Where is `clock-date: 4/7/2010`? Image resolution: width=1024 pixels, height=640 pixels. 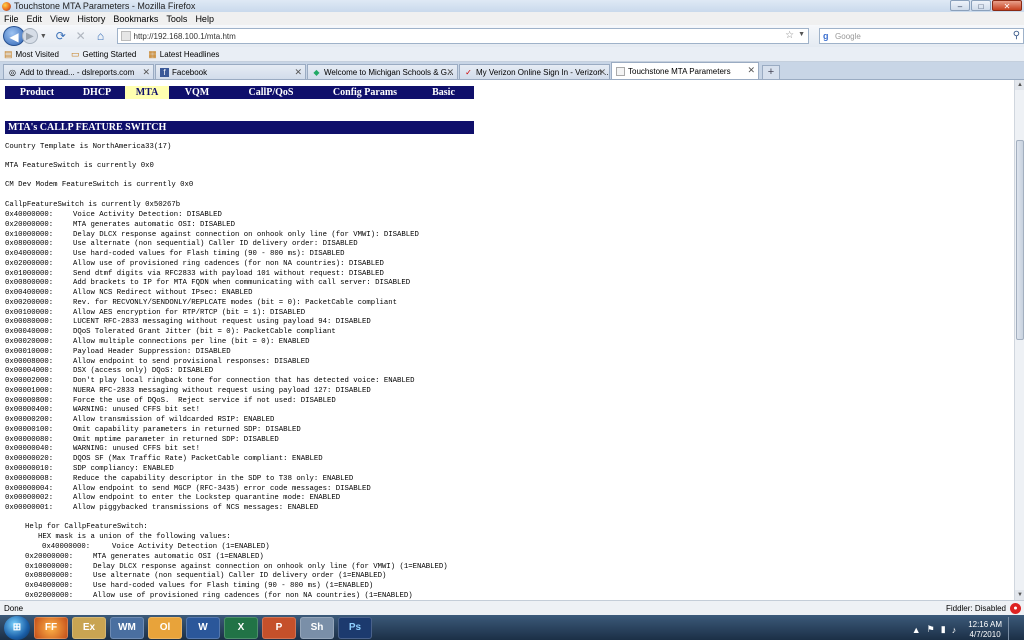
clock-date: 4/7/2010 is located at coordinates (985, 634).